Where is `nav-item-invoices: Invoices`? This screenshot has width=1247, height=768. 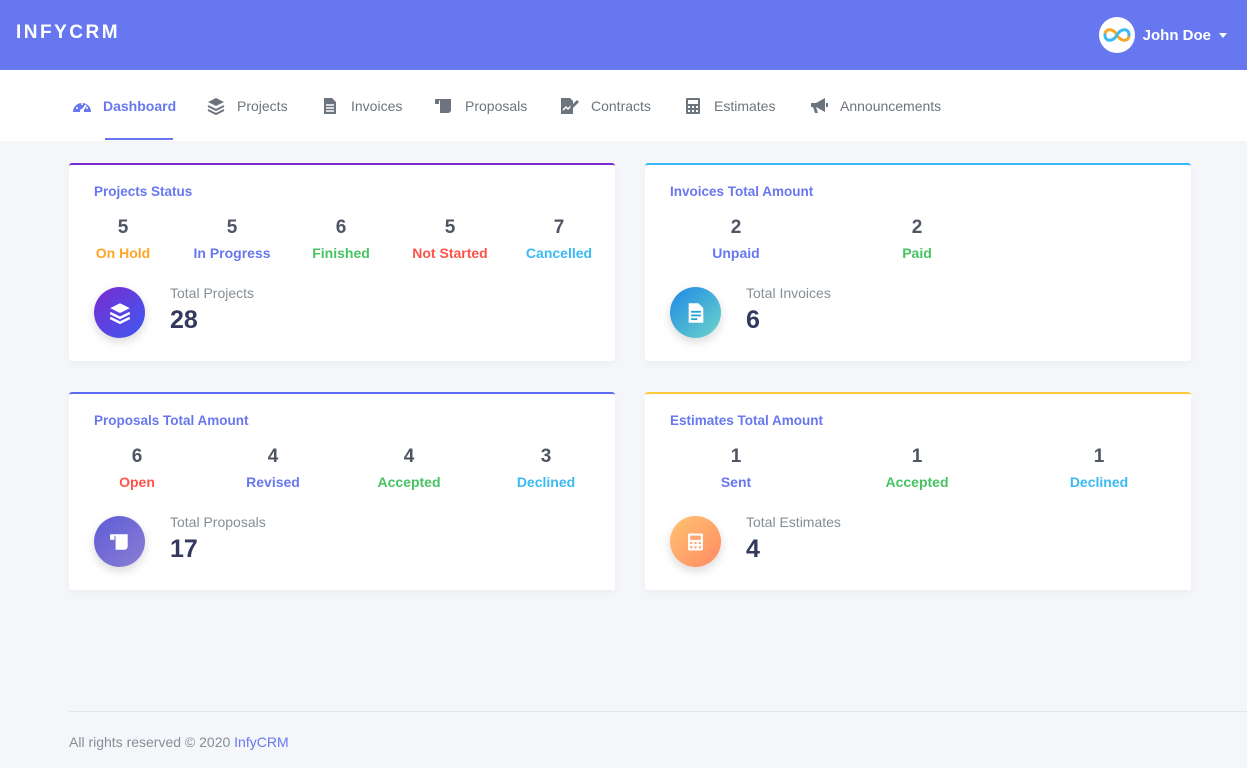 nav-item-invoices: Invoices is located at coordinates (361, 105).